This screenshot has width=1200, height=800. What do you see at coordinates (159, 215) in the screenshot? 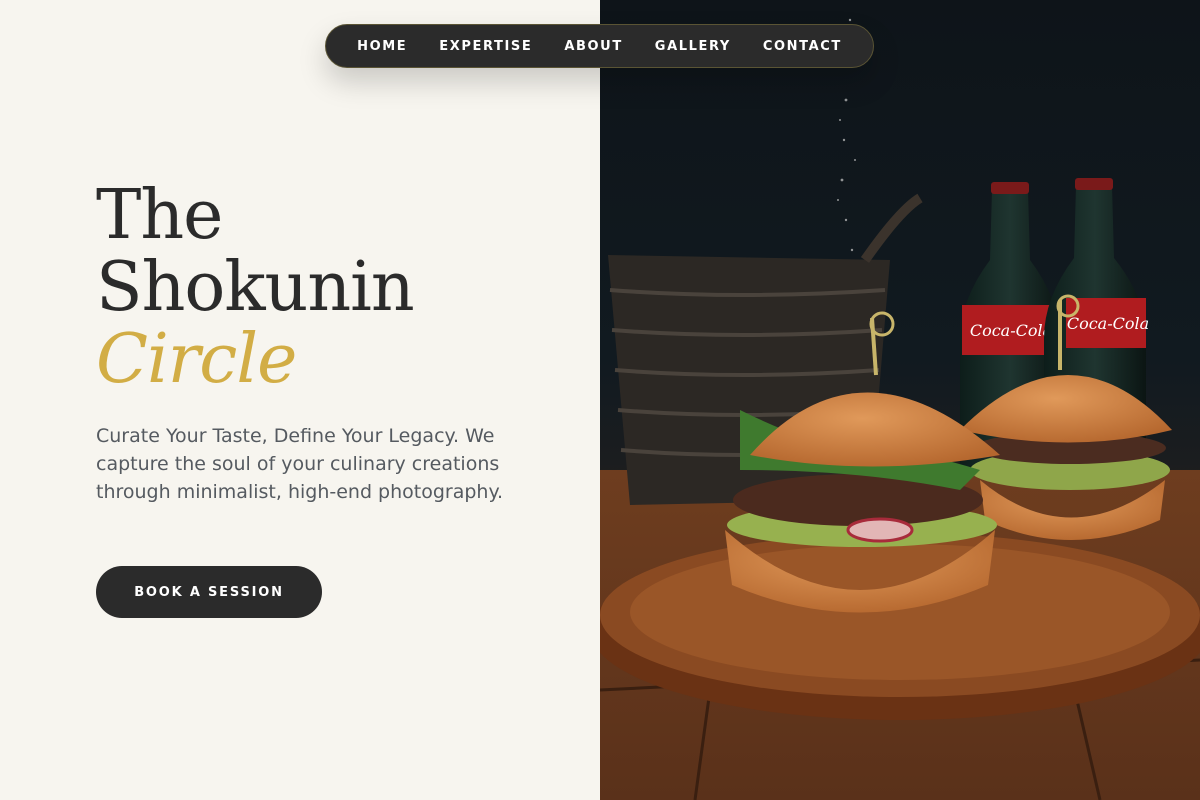
I see `hero-title-line-1: The` at bounding box center [159, 215].